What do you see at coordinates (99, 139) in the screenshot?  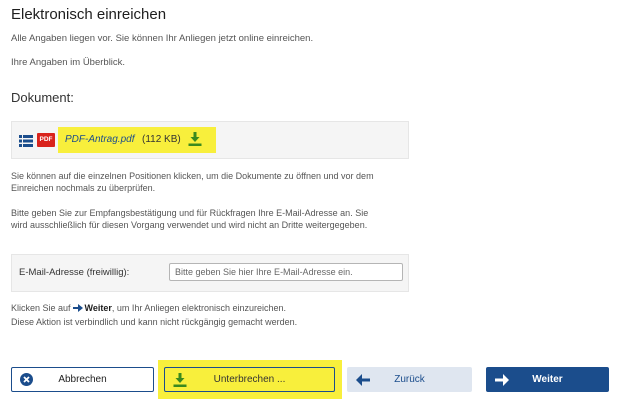 I see `document-link: PDF-Antrag.pdf` at bounding box center [99, 139].